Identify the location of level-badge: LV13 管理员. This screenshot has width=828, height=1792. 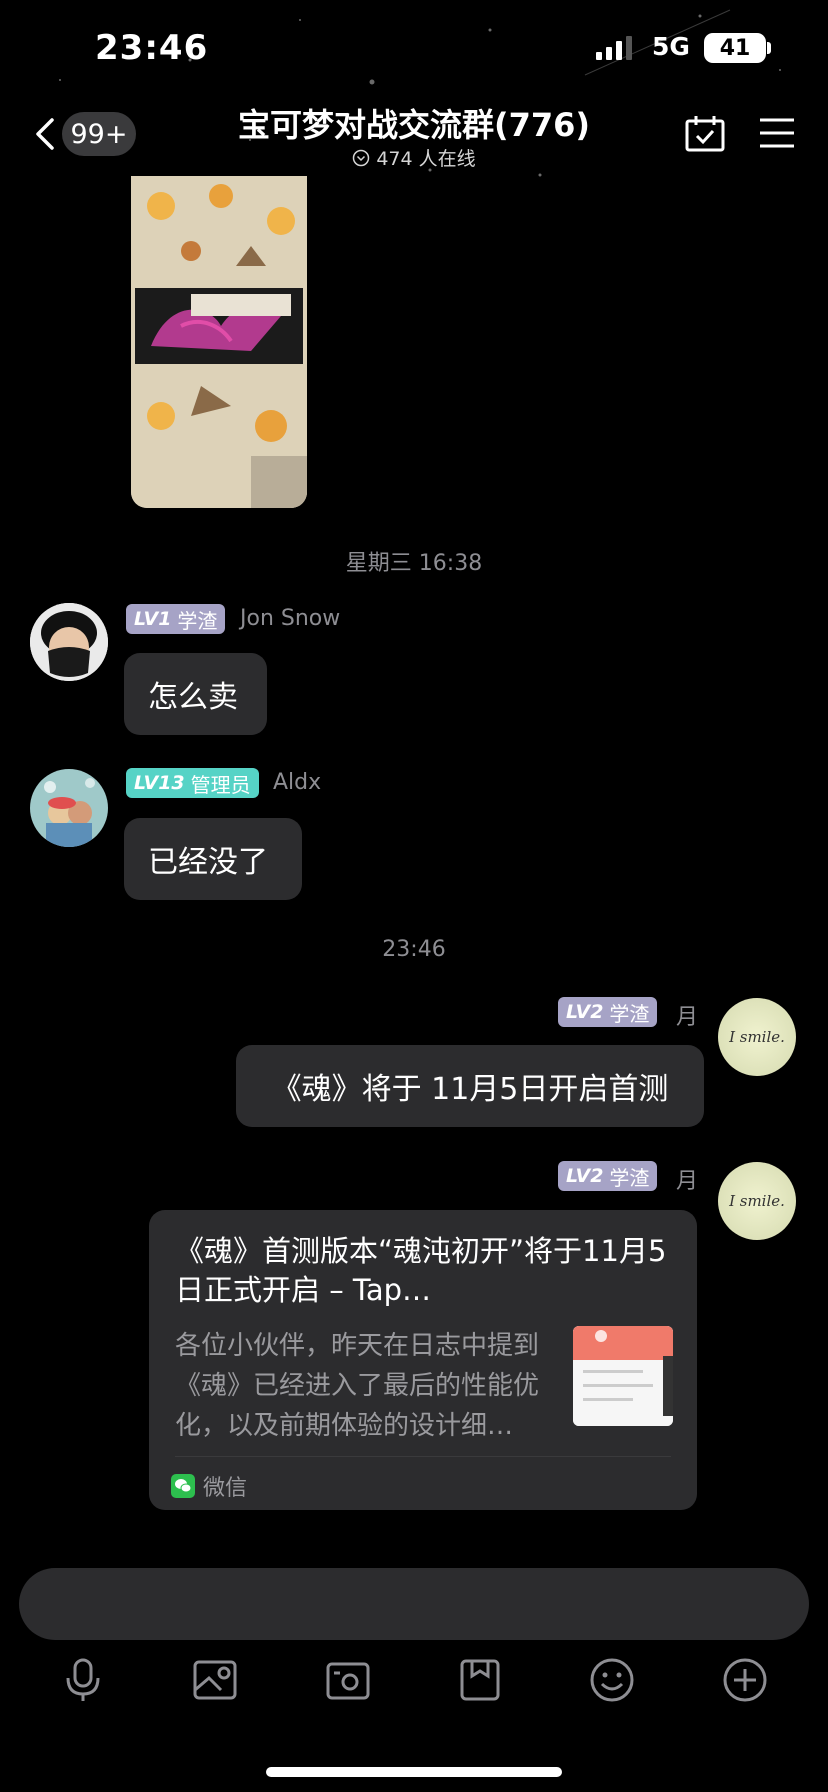
(192, 783).